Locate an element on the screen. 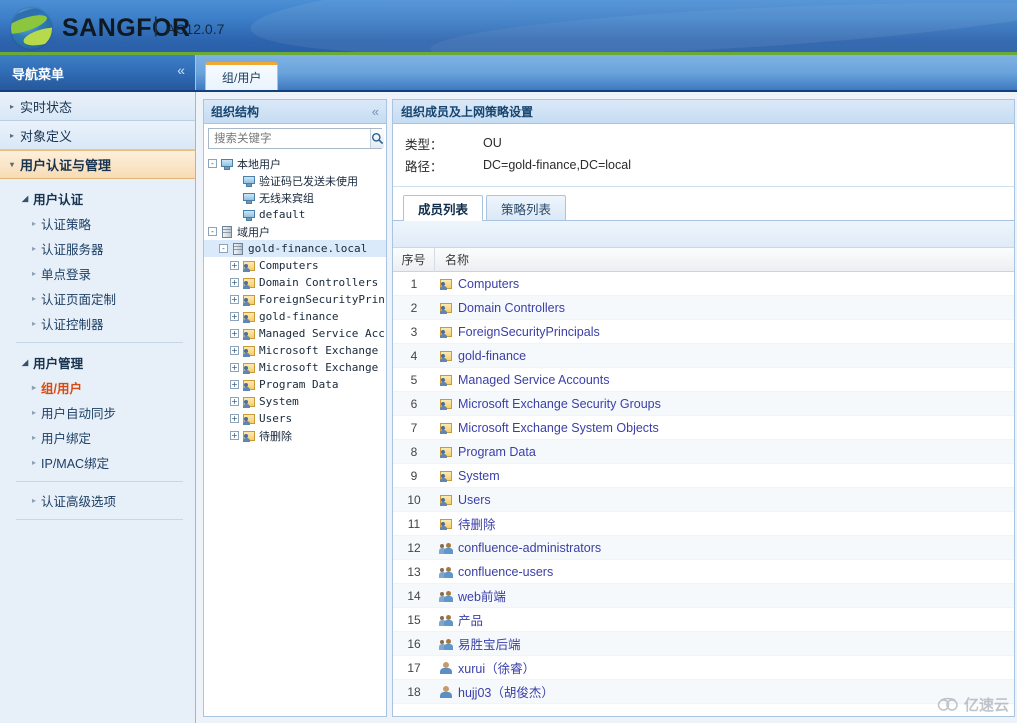  table-row: 4 gold-finance is located at coordinates (703, 356).